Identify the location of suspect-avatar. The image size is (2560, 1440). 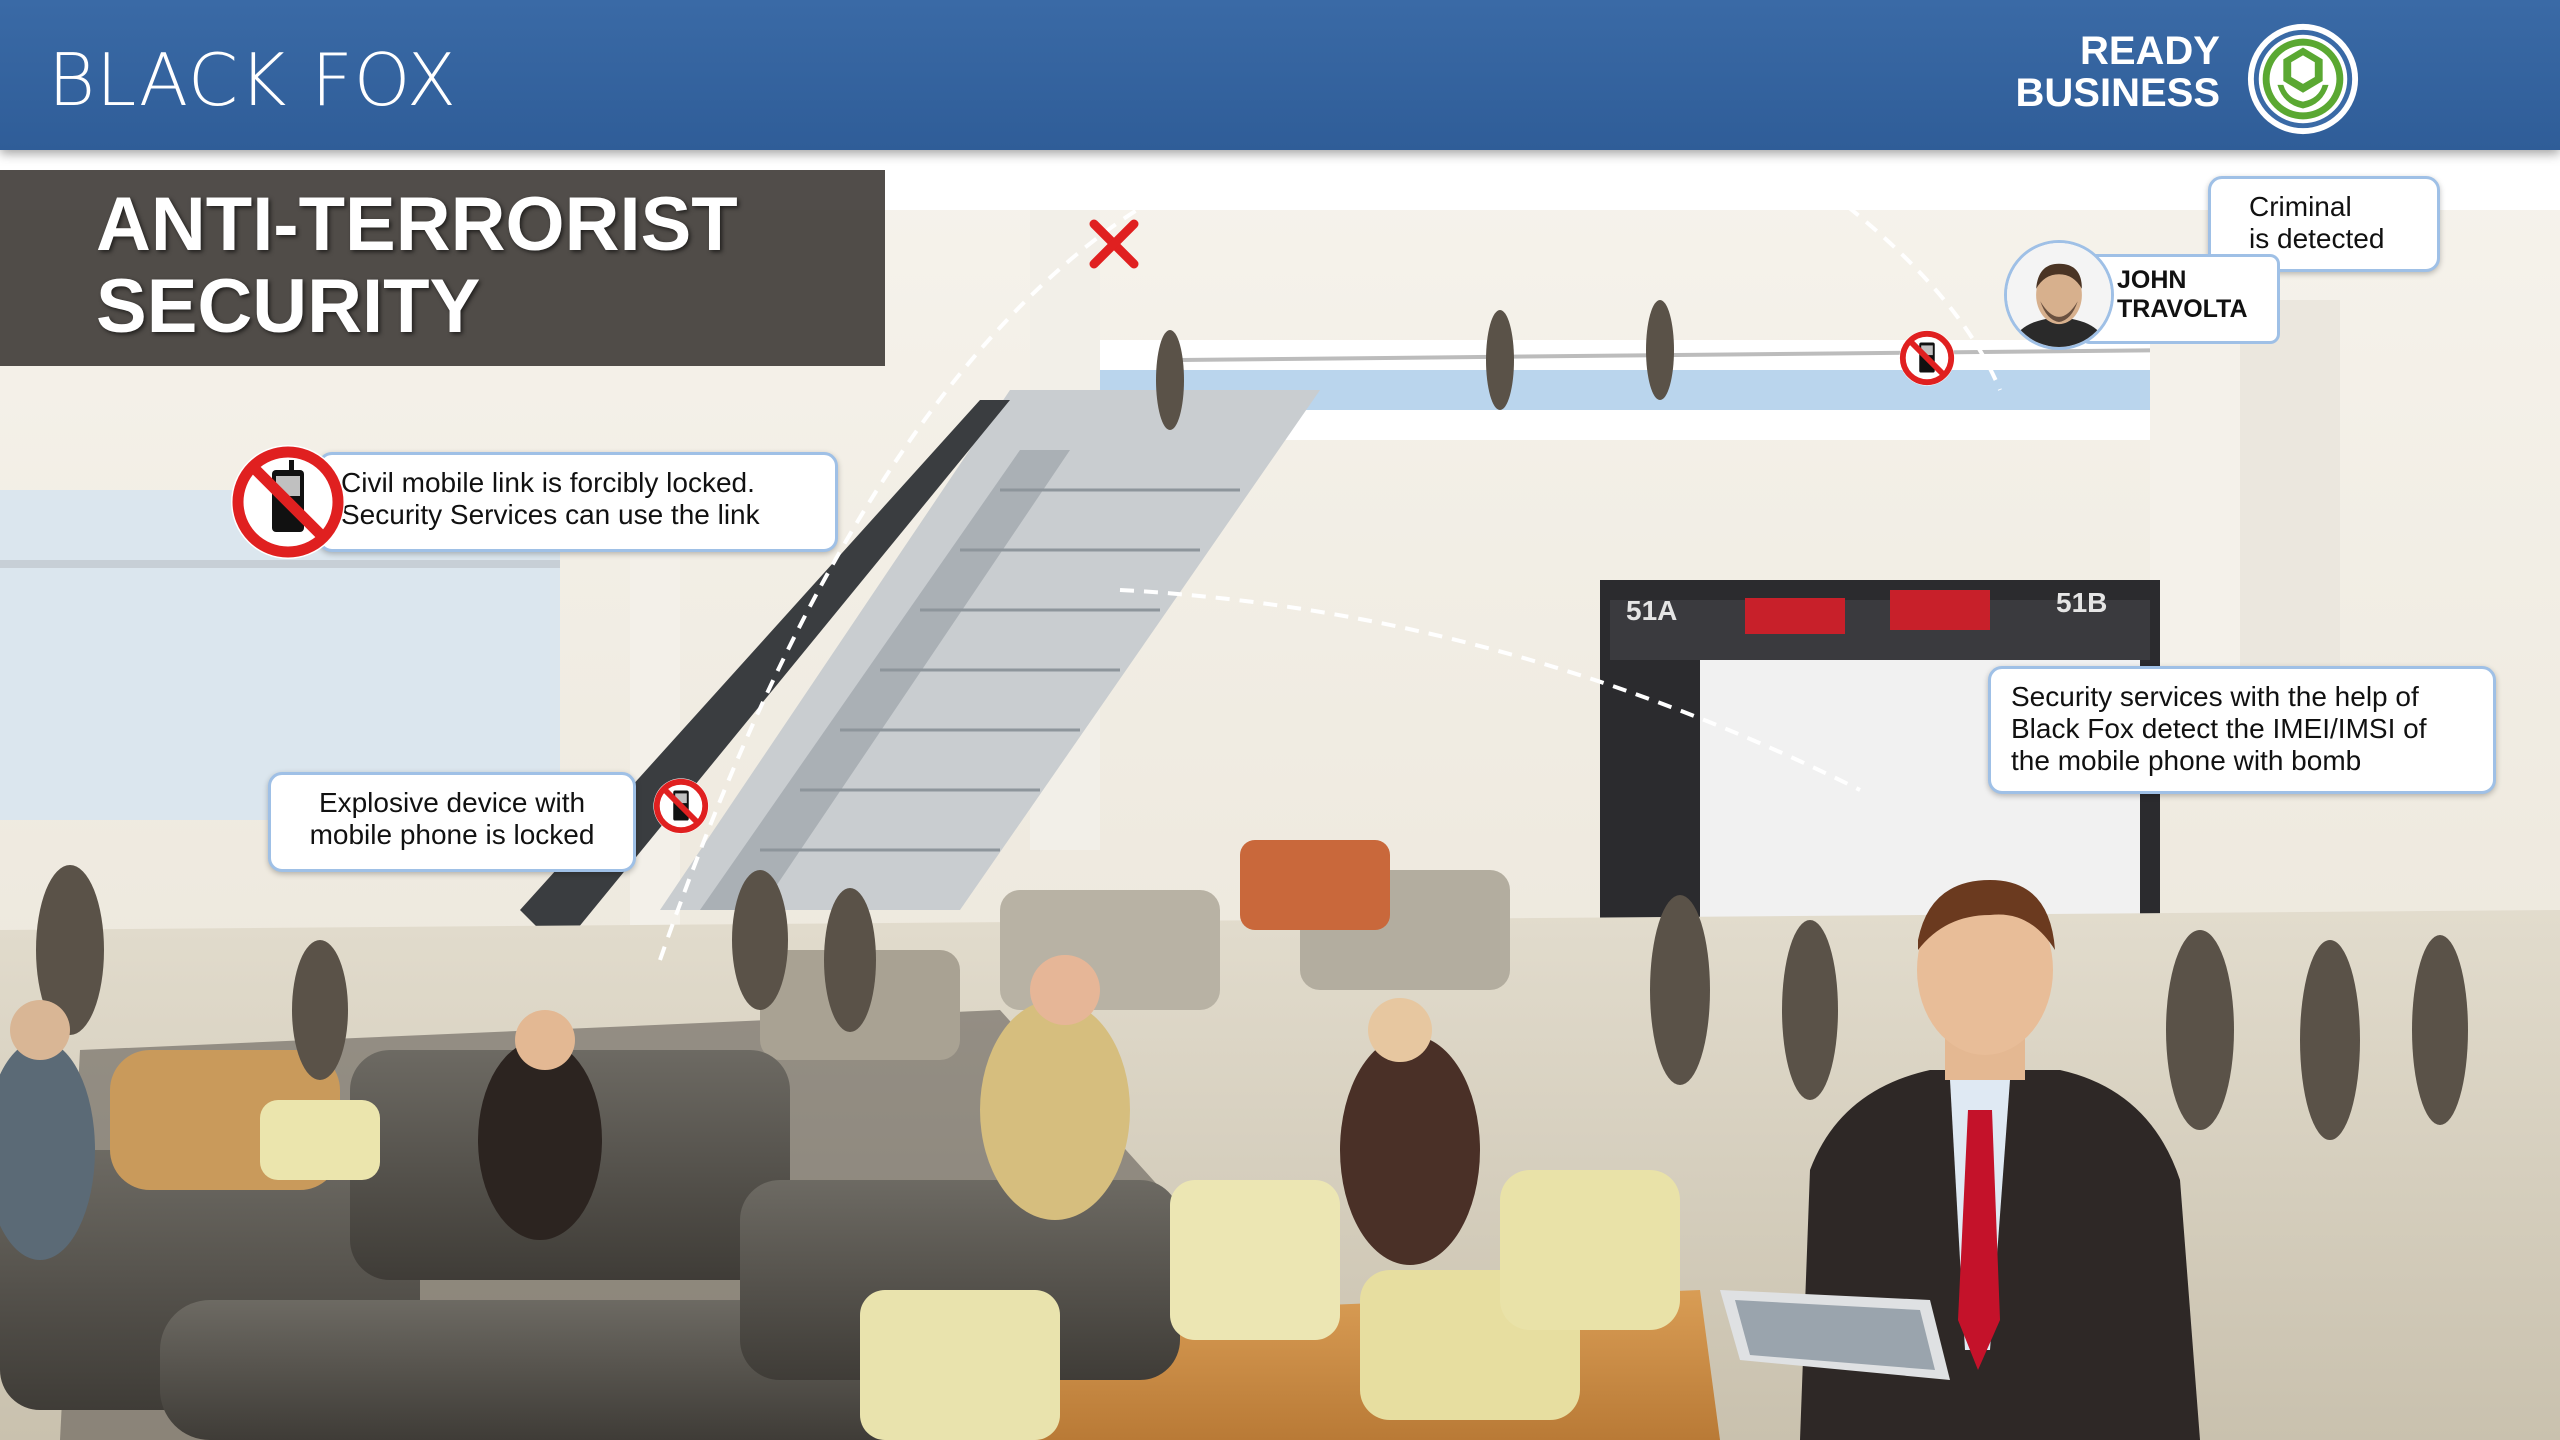
(2059, 295).